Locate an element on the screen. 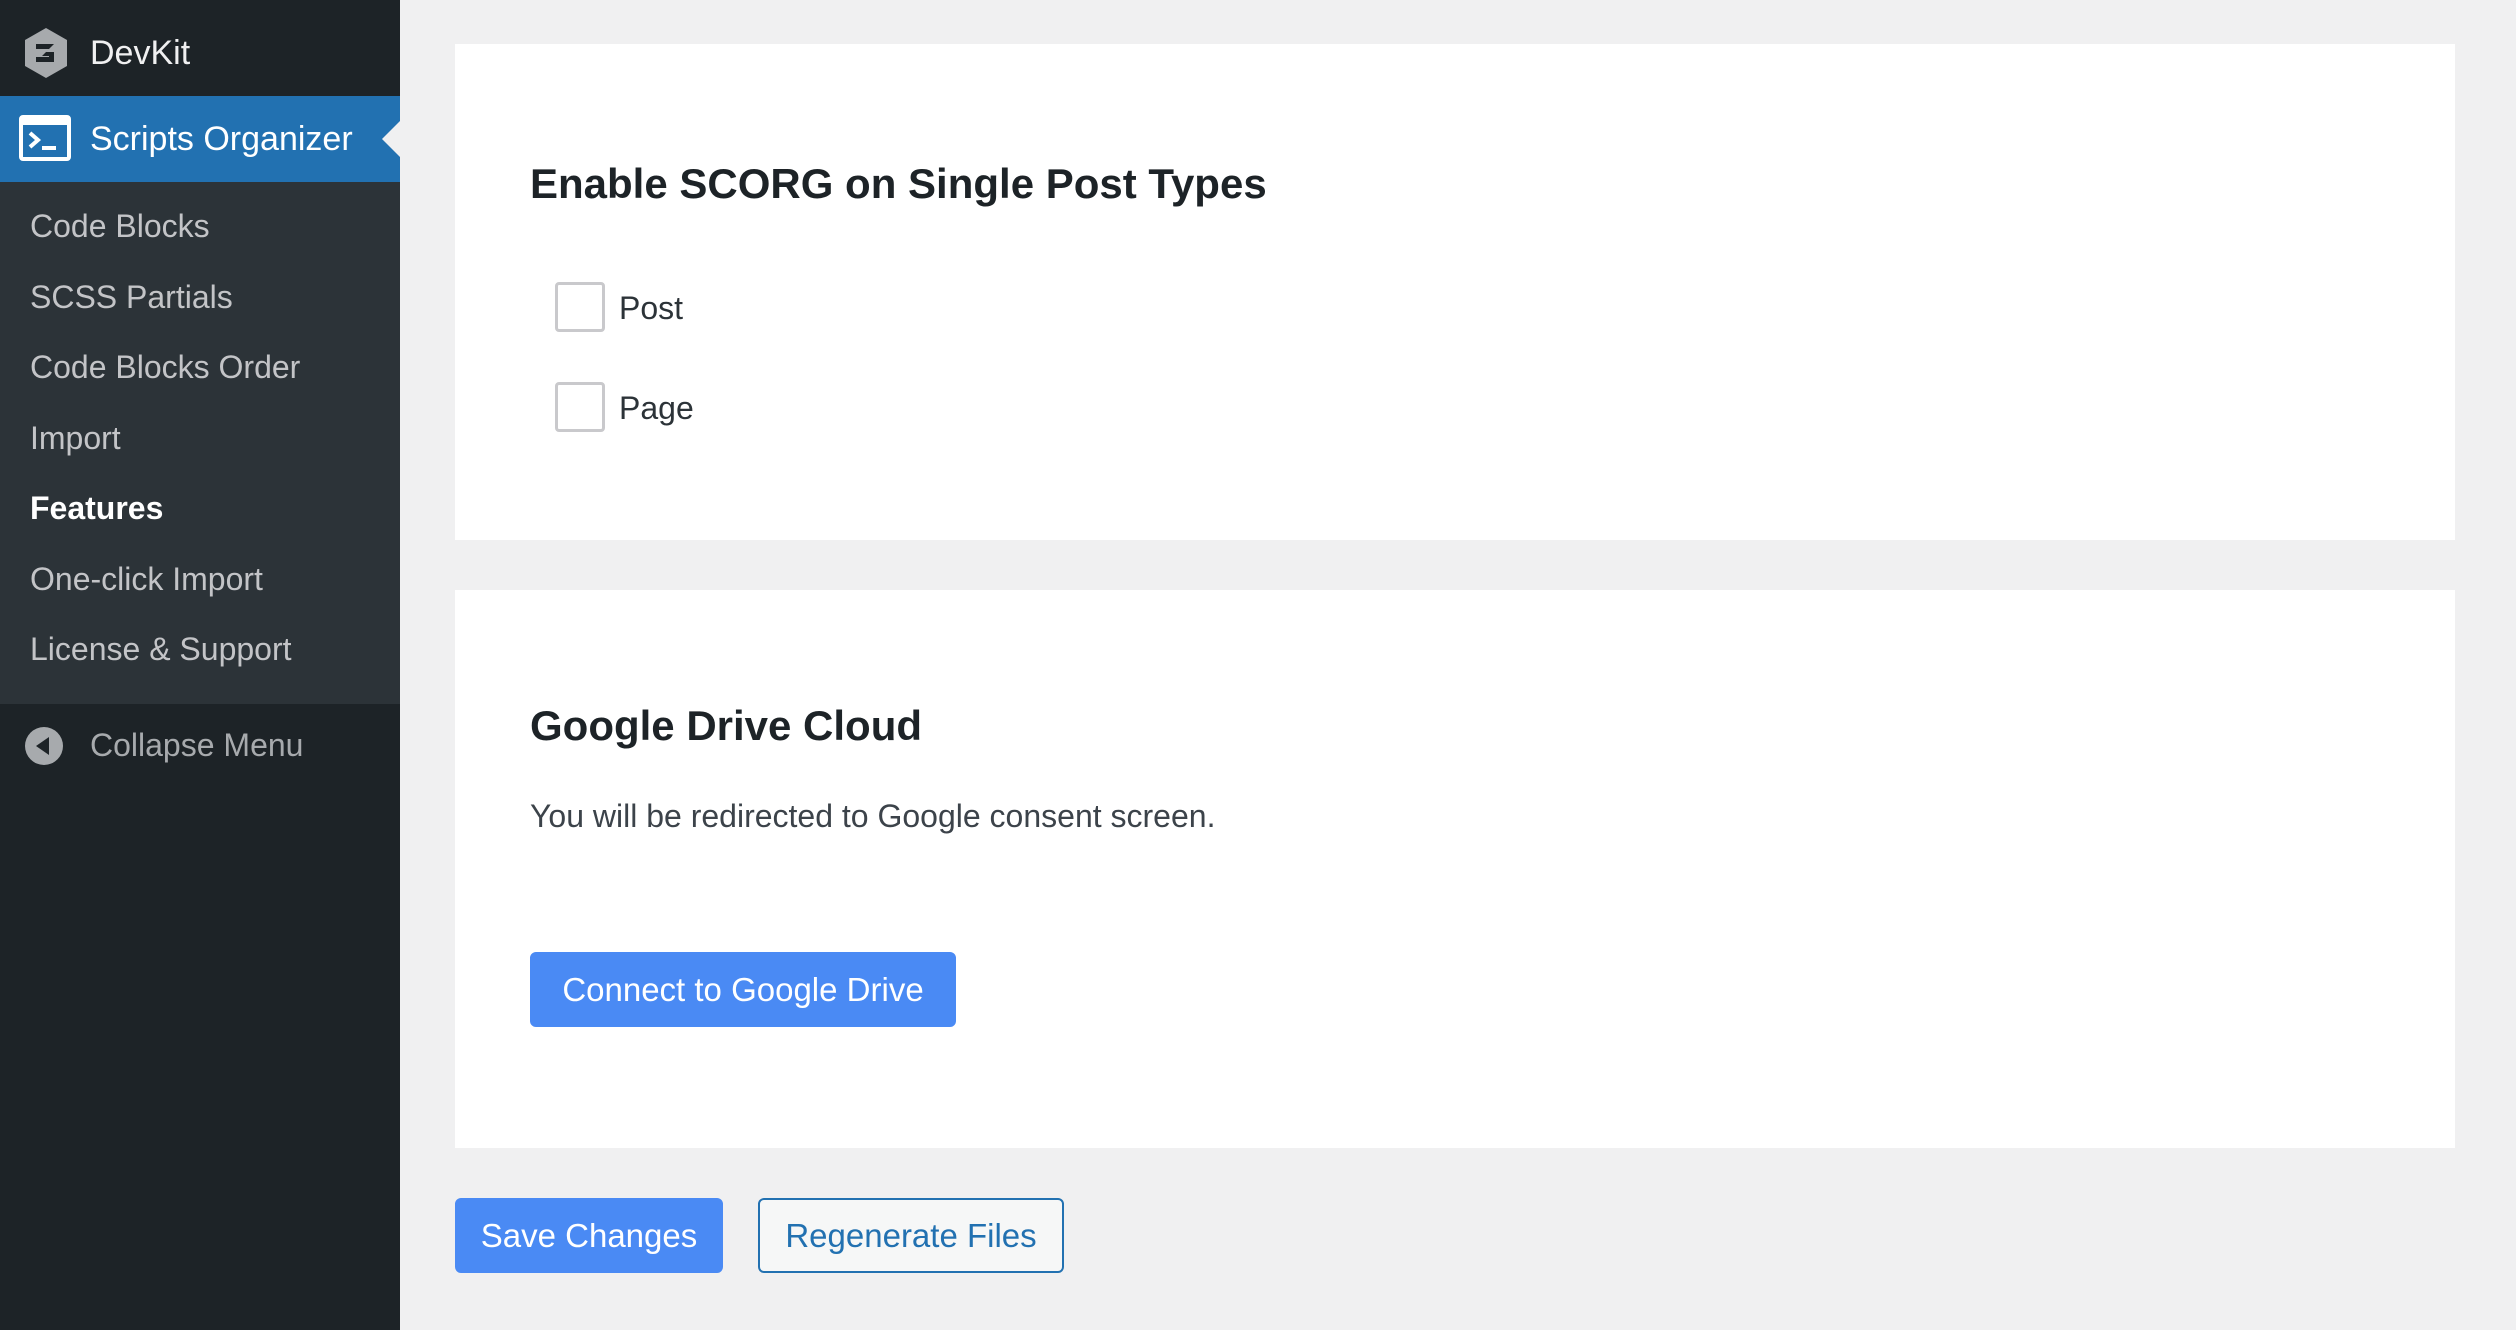 This screenshot has height=1330, width=2516. sidebar-item-devkit: DevKit is located at coordinates (200, 53).